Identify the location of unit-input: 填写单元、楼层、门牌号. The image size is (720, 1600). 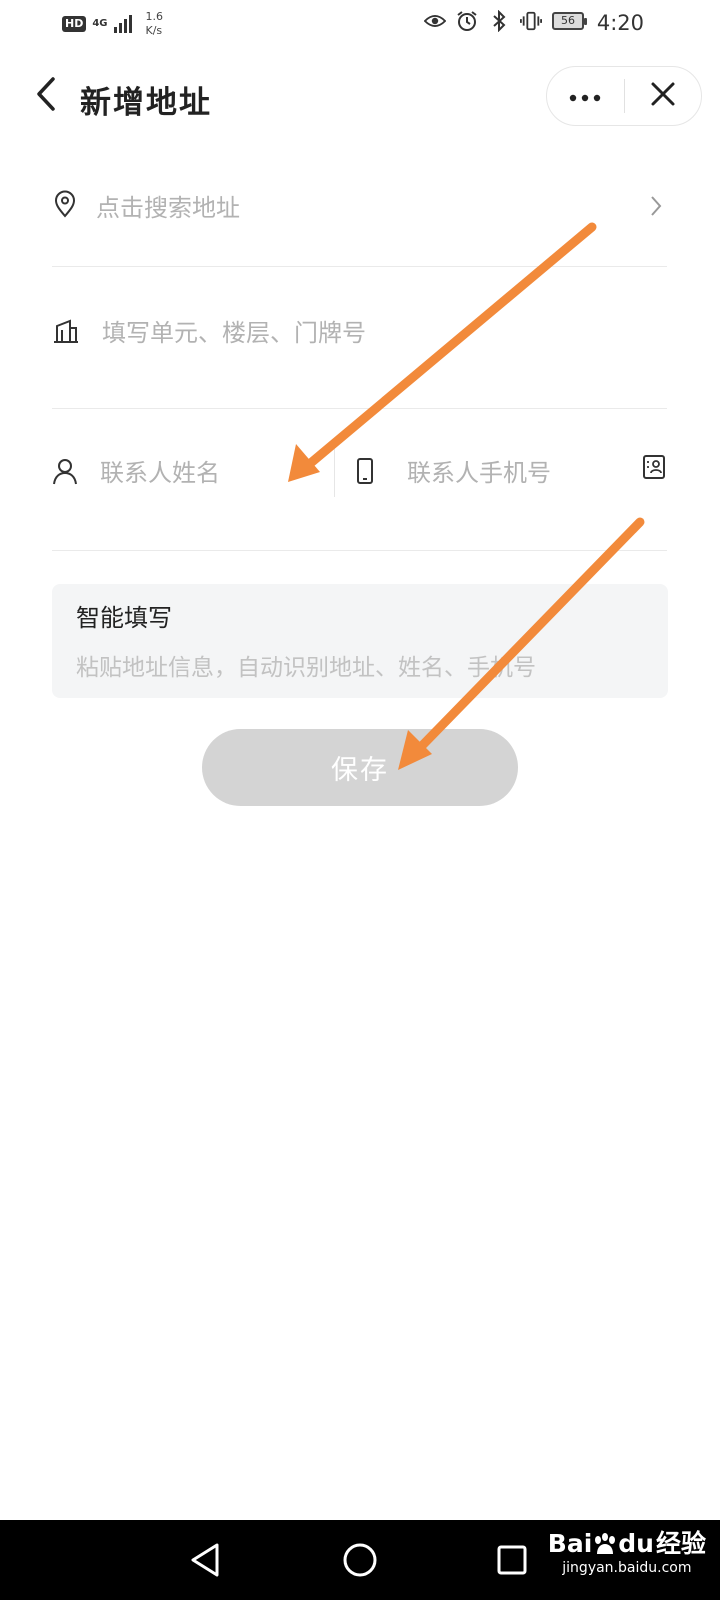
(234, 330).